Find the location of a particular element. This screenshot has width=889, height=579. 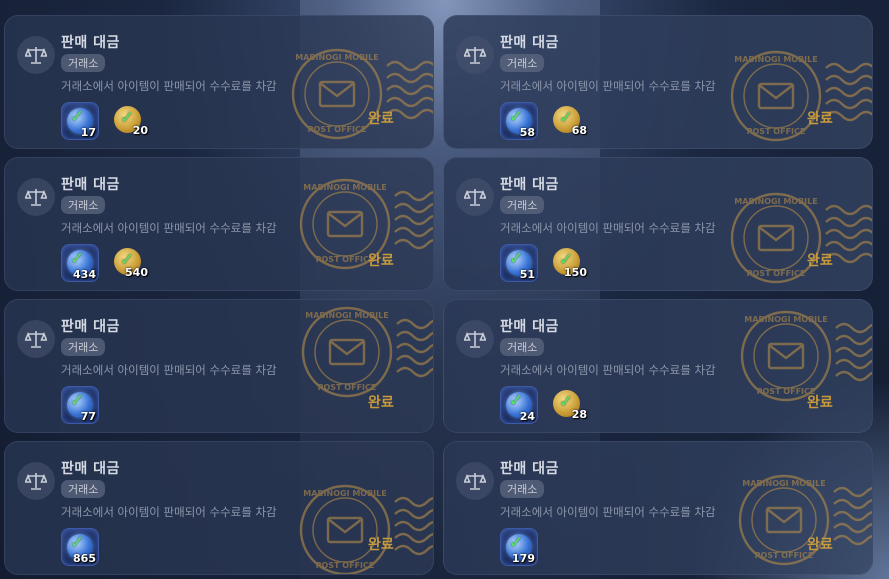

reward-gem: ✓ 865 is located at coordinates (80, 547).